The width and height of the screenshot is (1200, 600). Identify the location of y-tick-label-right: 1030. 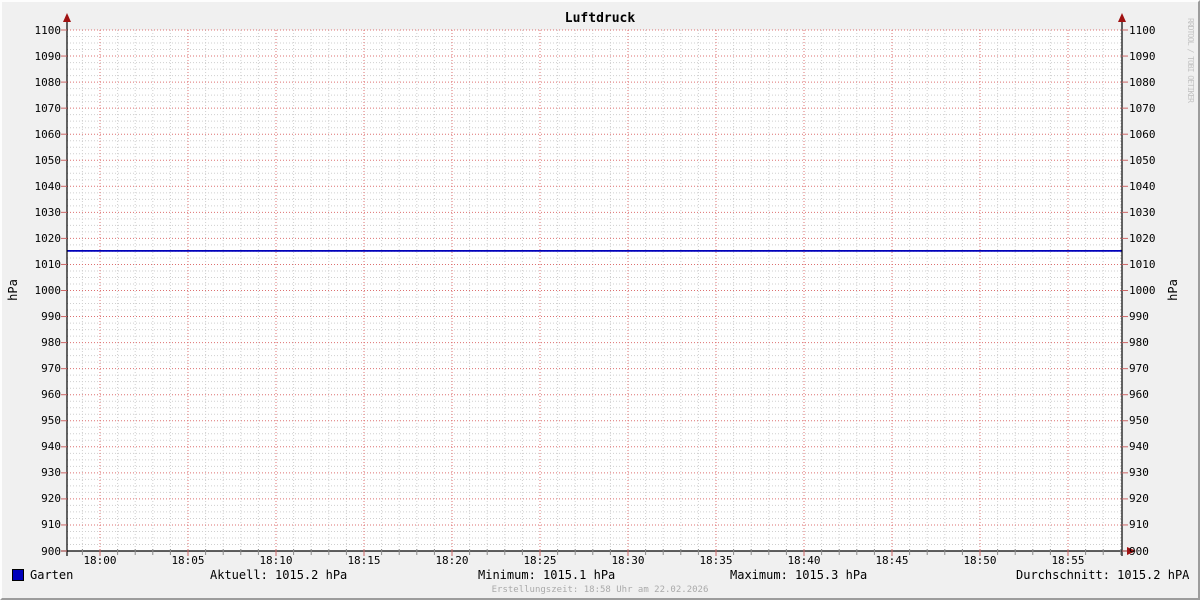
(1142, 212).